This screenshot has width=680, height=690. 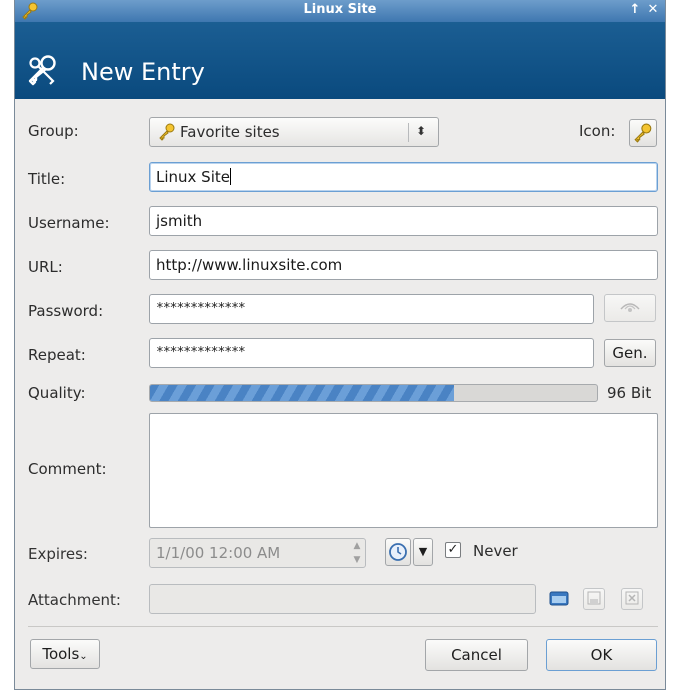 I want to click on spin-down-icon: ▼, so click(x=357, y=560).